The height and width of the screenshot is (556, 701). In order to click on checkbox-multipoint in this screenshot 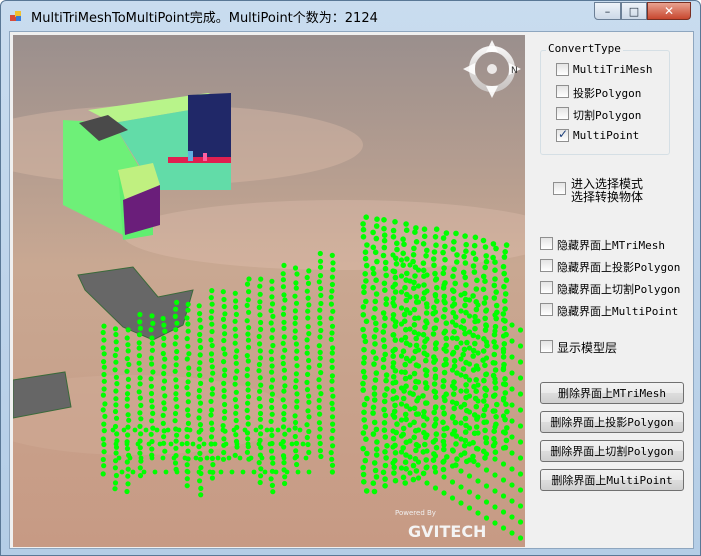, I will do `click(562, 134)`.